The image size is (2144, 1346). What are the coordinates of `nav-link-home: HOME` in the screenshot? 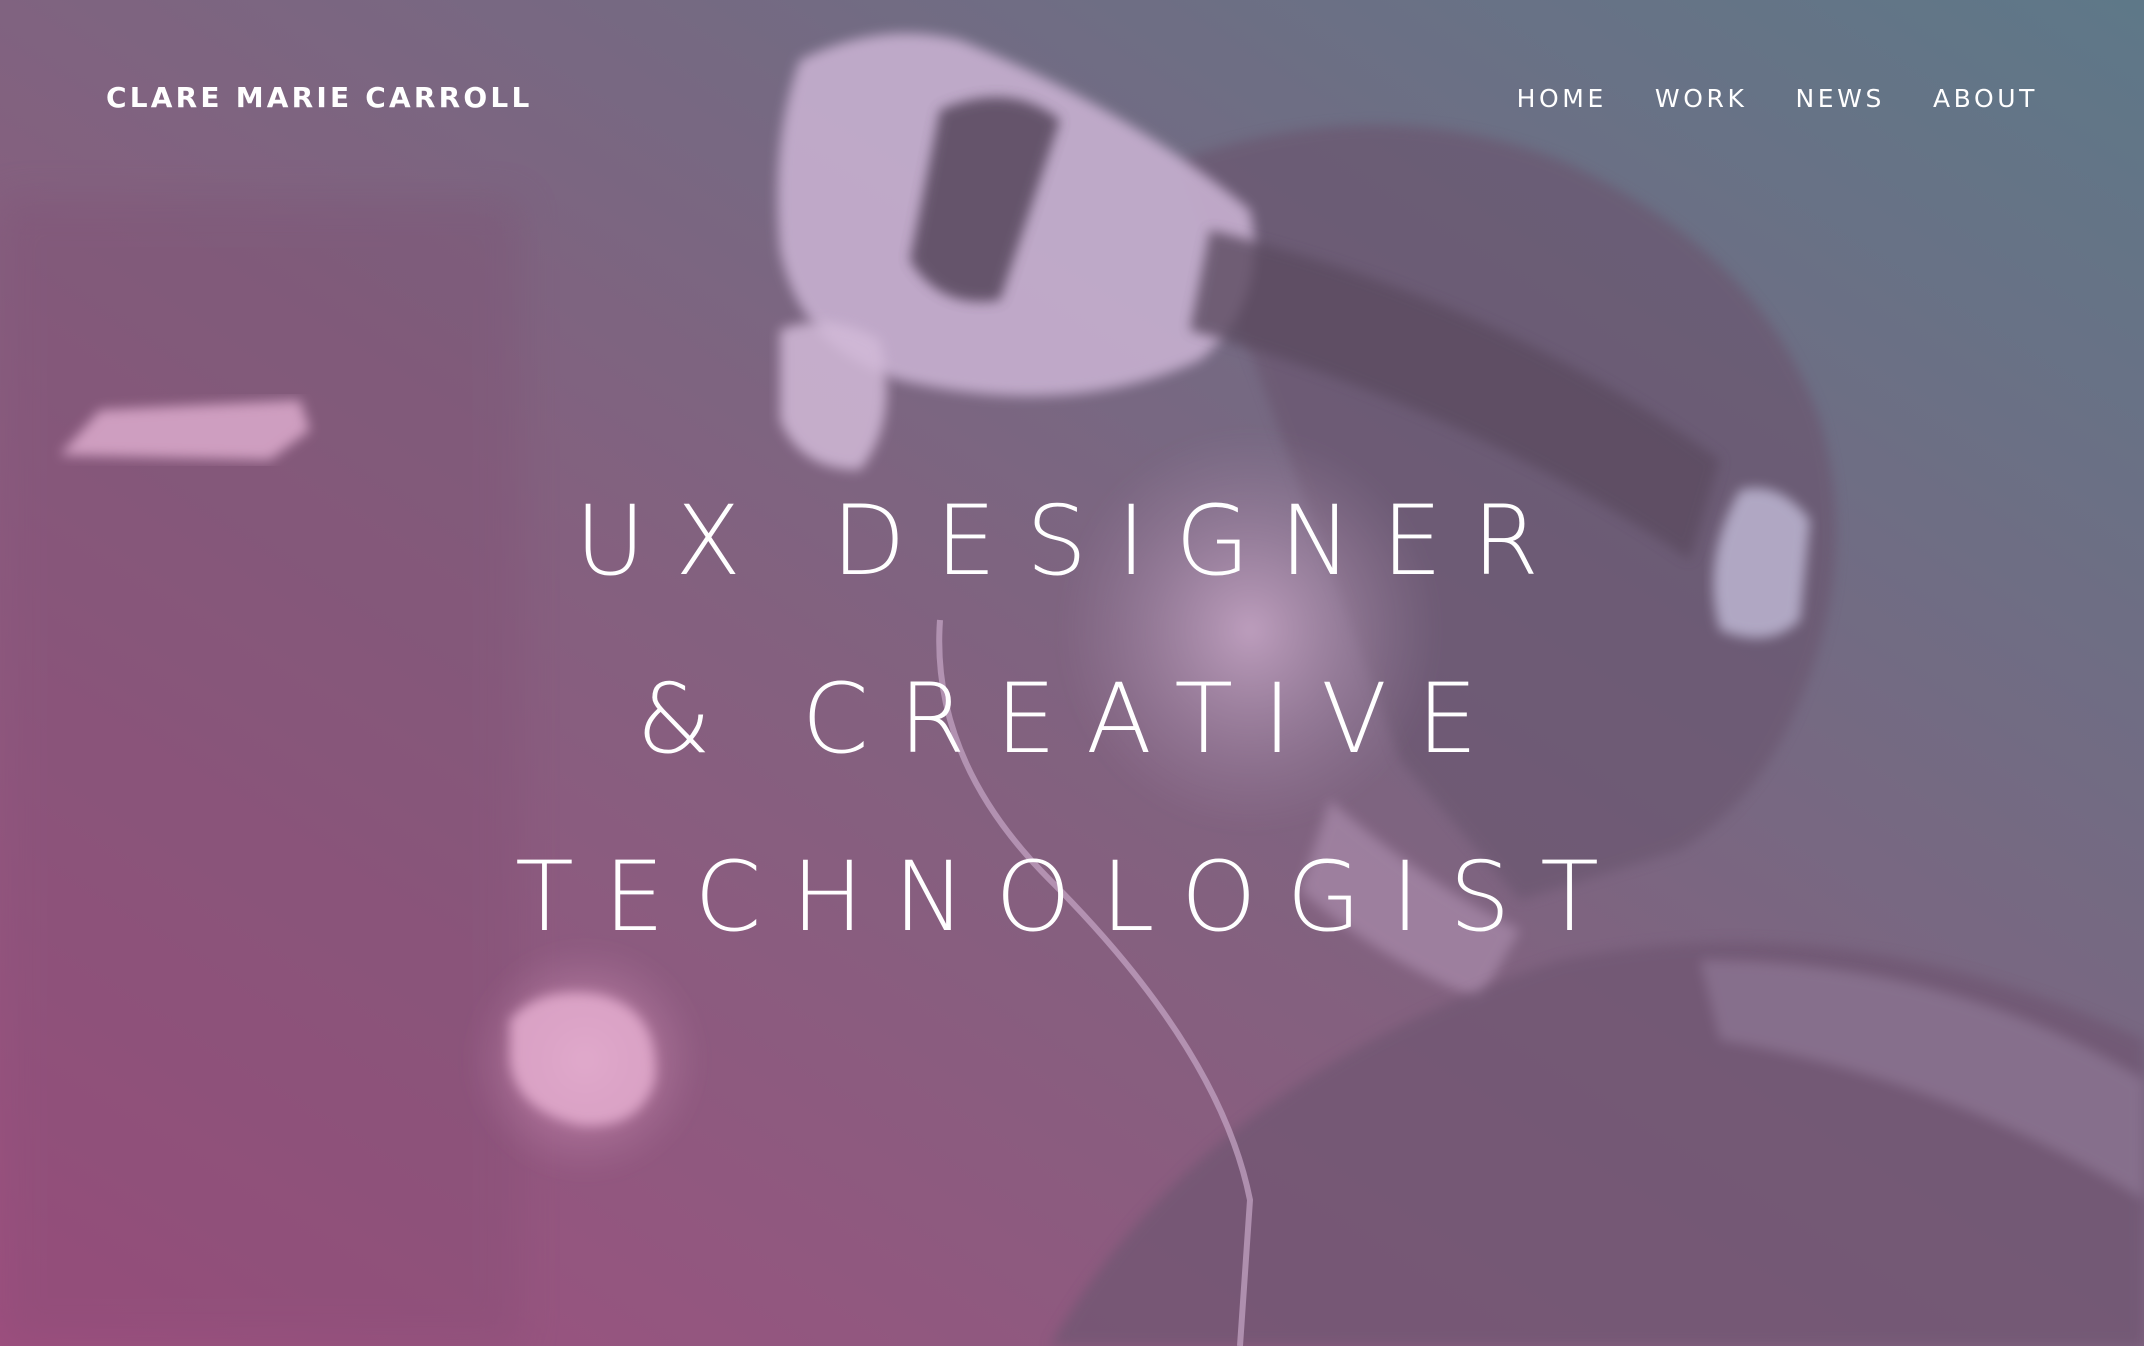 It's located at (1562, 99).